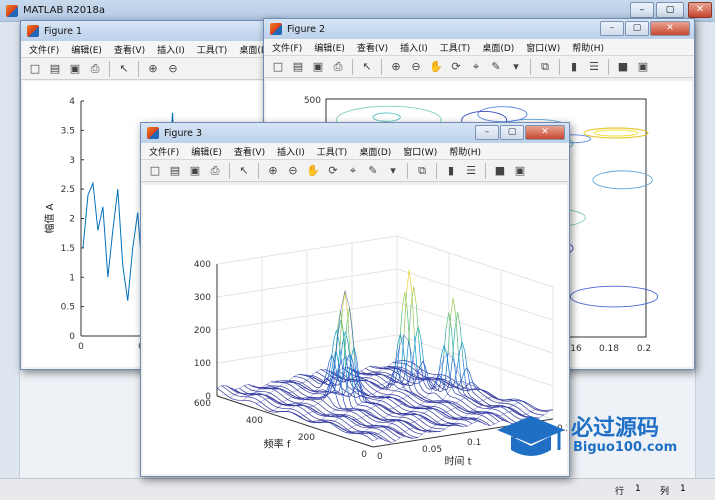  I want to click on main-close-button: ✕, so click(700, 10).